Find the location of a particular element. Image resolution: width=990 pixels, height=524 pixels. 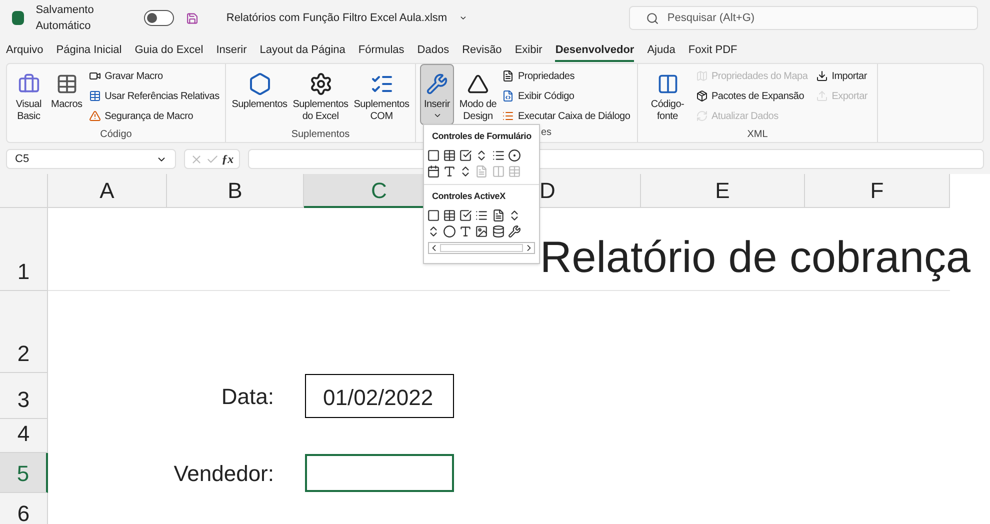

ribbon-button: Segurança de Macro is located at coordinates (154, 116).